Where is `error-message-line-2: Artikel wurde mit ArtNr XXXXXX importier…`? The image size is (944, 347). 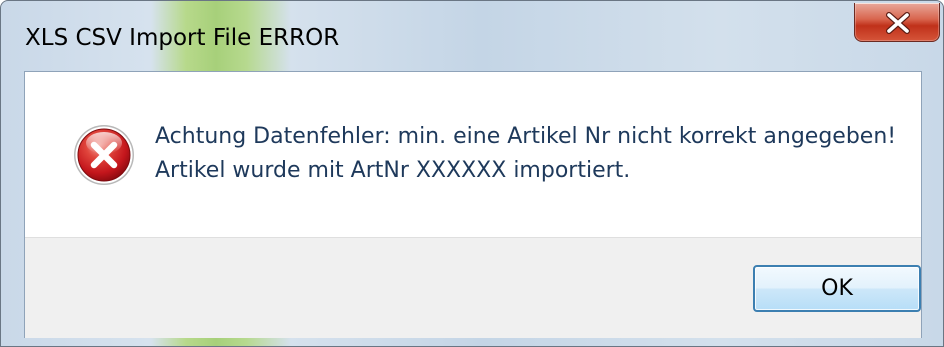 error-message-line-2: Artikel wurde mit ArtNr XXXXXX importier… is located at coordinates (393, 170).